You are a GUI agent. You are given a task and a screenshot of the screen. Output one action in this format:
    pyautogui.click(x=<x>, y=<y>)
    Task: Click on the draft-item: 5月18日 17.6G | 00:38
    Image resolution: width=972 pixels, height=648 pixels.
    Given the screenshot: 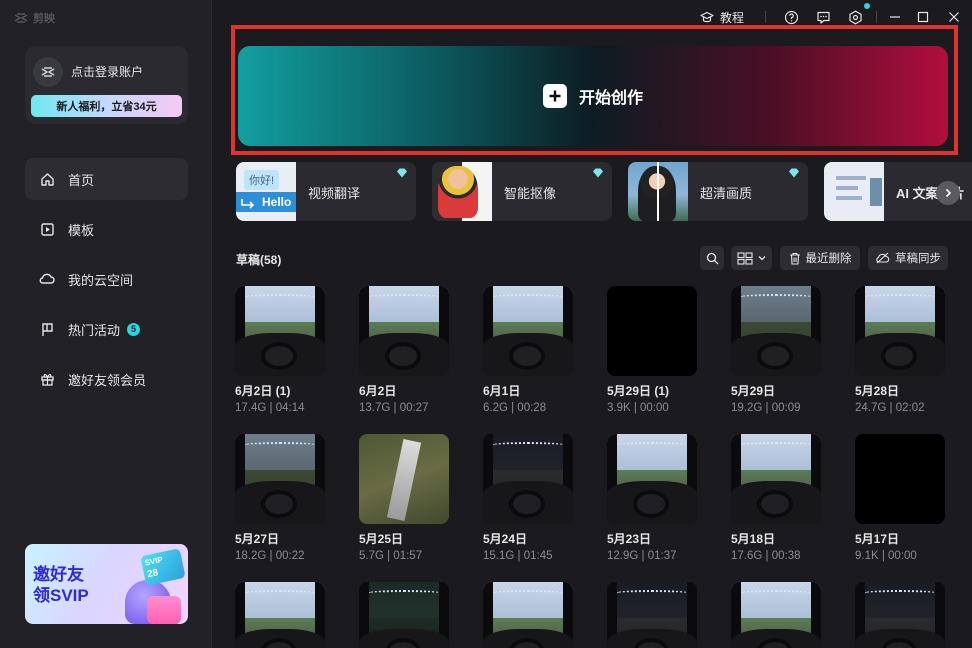 What is the action you would take?
    pyautogui.click(x=776, y=498)
    